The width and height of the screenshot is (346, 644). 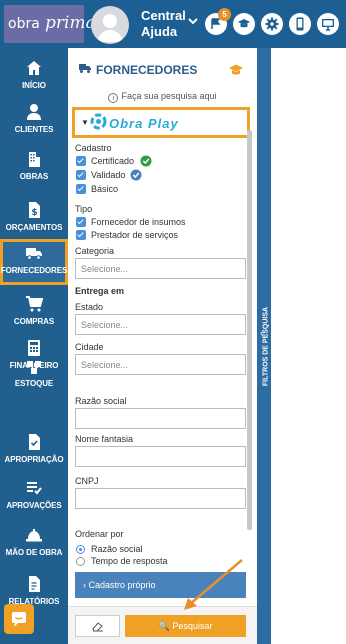 I want to click on categoria-label: Categoria, so click(x=95, y=251).